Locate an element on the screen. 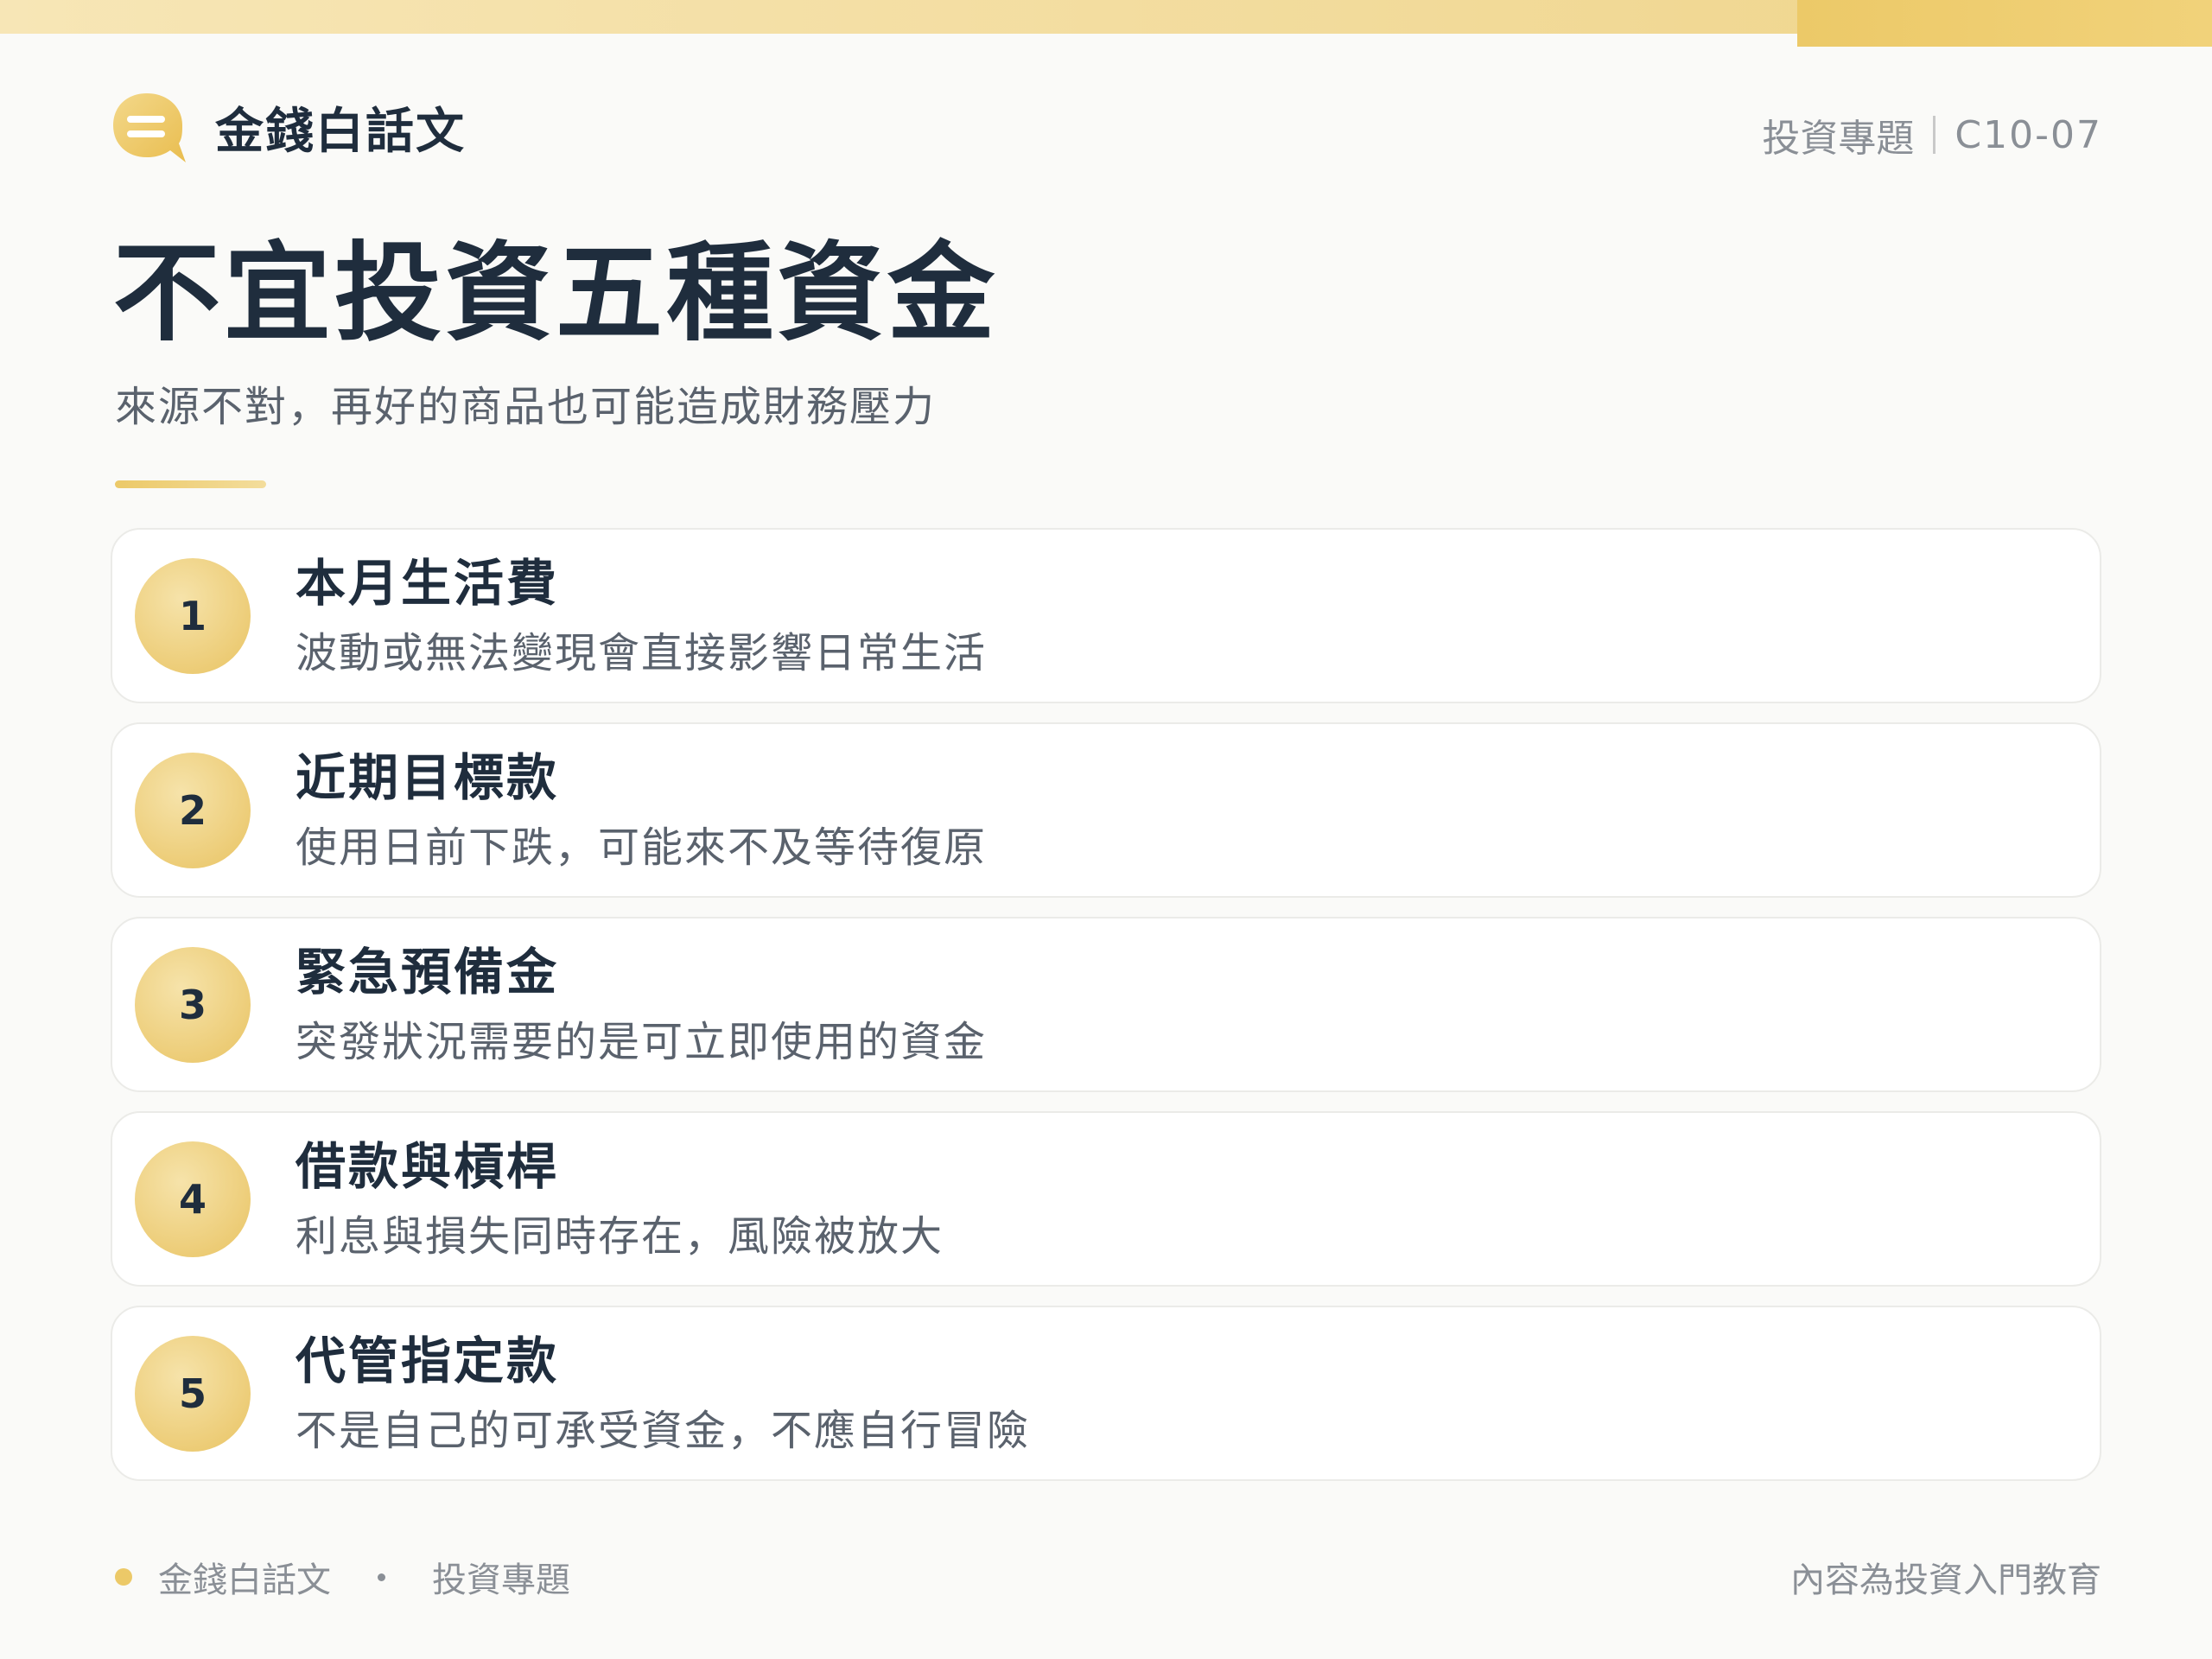 This screenshot has width=2212, height=1659. item-description: 不是自己的可承受資金，不應自行冒險 is located at coordinates (663, 1431).